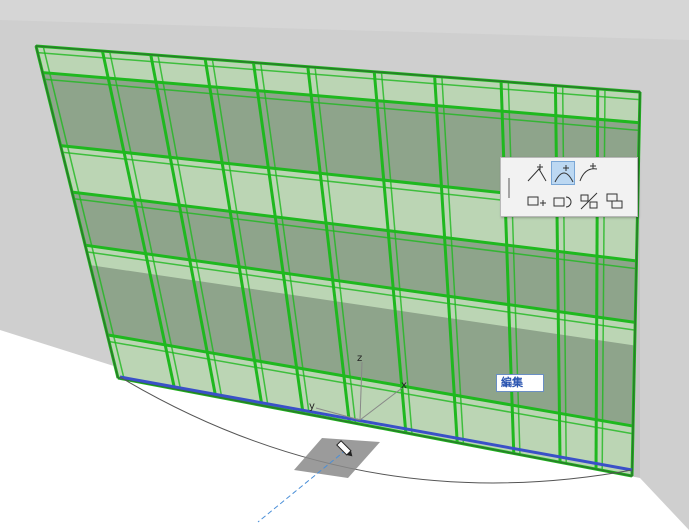 This screenshot has height=530, width=689. I want to click on curved-edge-button, so click(563, 173).